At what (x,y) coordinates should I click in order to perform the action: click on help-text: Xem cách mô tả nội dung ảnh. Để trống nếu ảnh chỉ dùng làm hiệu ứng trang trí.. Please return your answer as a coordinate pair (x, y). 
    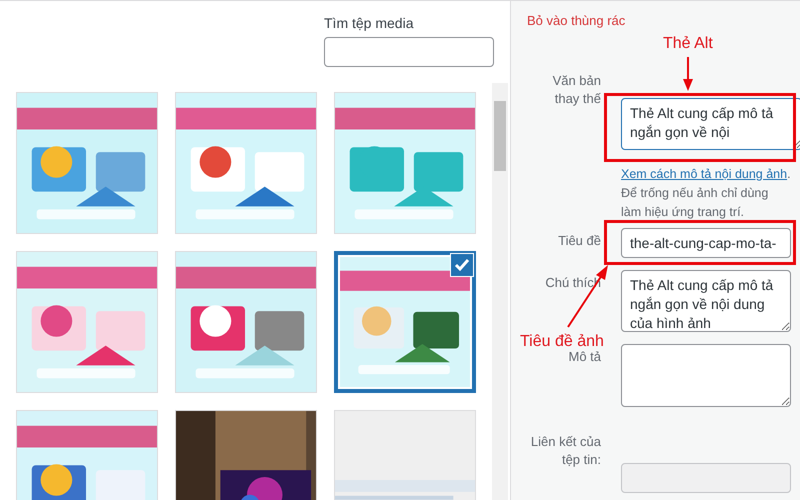
    Looking at the image, I should click on (706, 193).